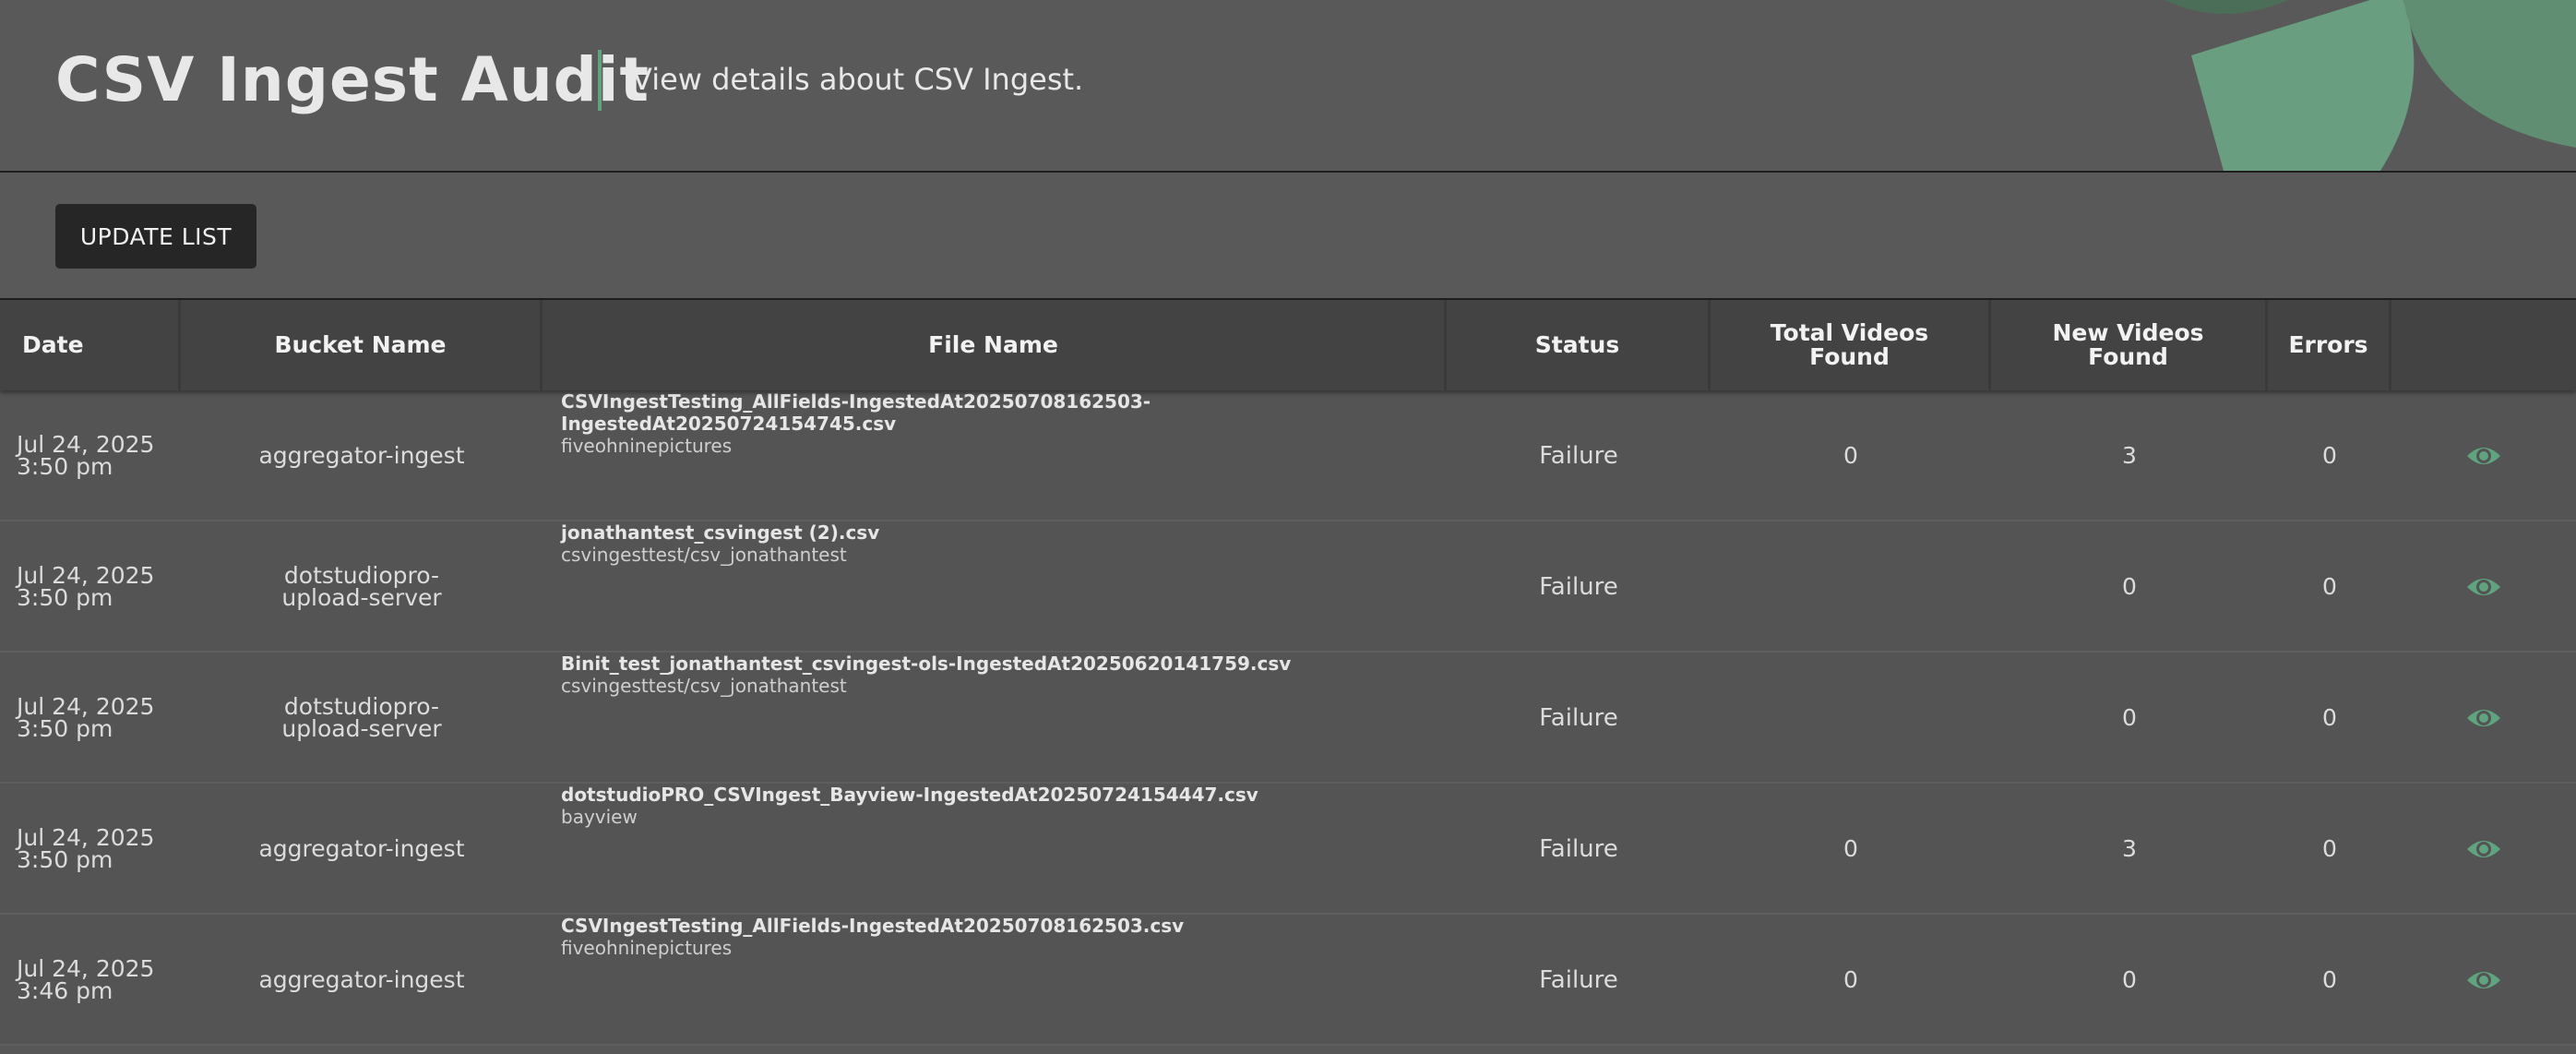 This screenshot has width=2576, height=1054. What do you see at coordinates (858, 79) in the screenshot?
I see `page-subtitle: View details about CSV Ingest.` at bounding box center [858, 79].